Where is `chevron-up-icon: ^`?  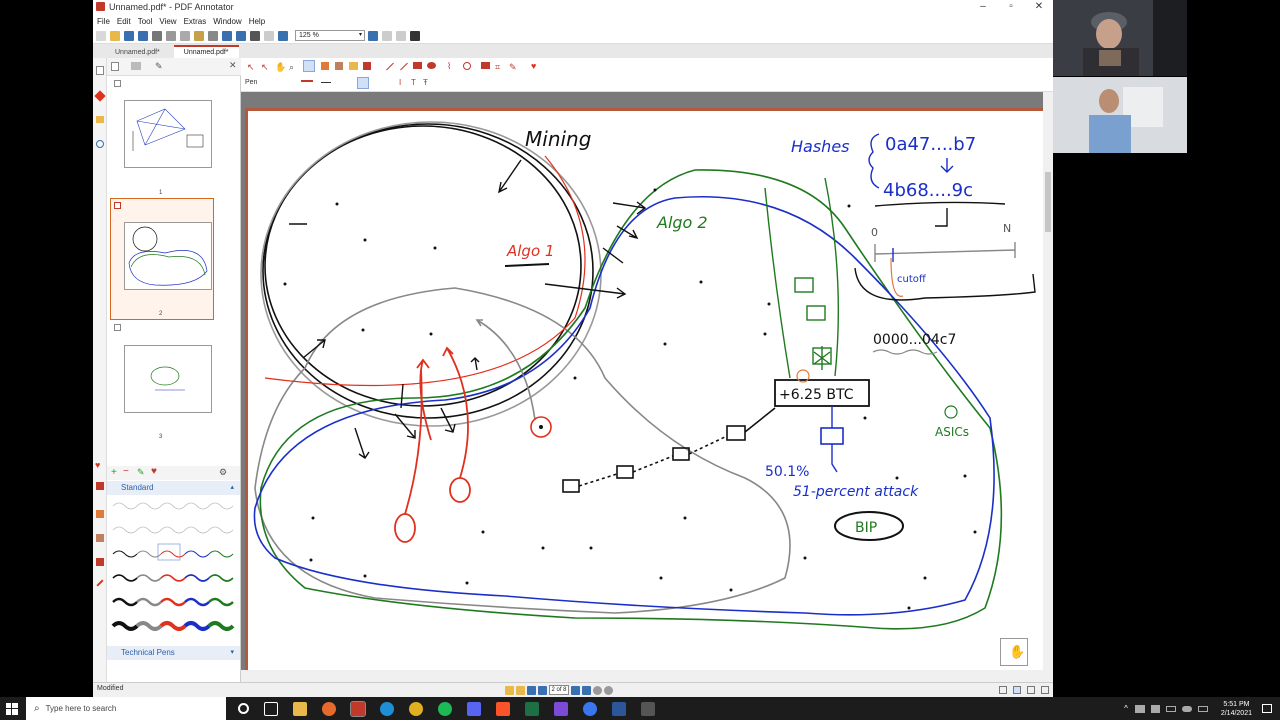 chevron-up-icon: ^ is located at coordinates (1126, 708).